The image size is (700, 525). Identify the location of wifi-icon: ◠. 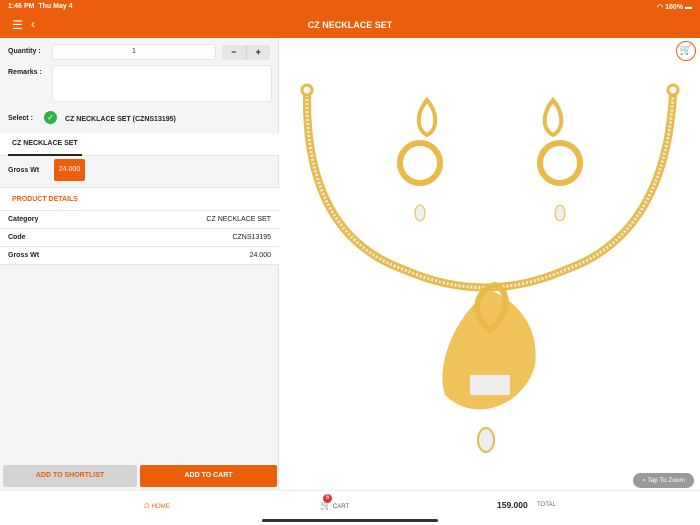
(661, 7).